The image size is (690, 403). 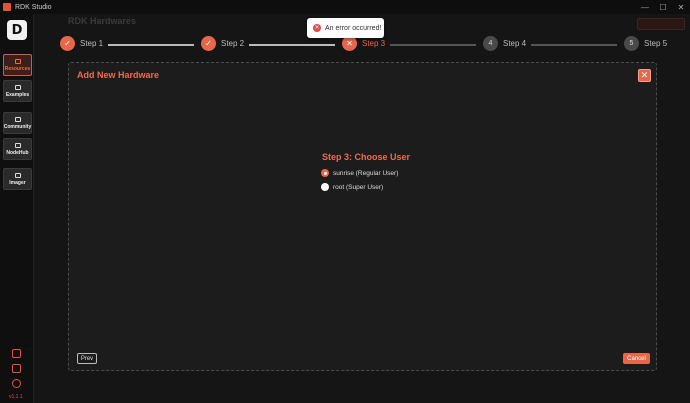 What do you see at coordinates (353, 28) in the screenshot?
I see `toast-message: An error occurred!` at bounding box center [353, 28].